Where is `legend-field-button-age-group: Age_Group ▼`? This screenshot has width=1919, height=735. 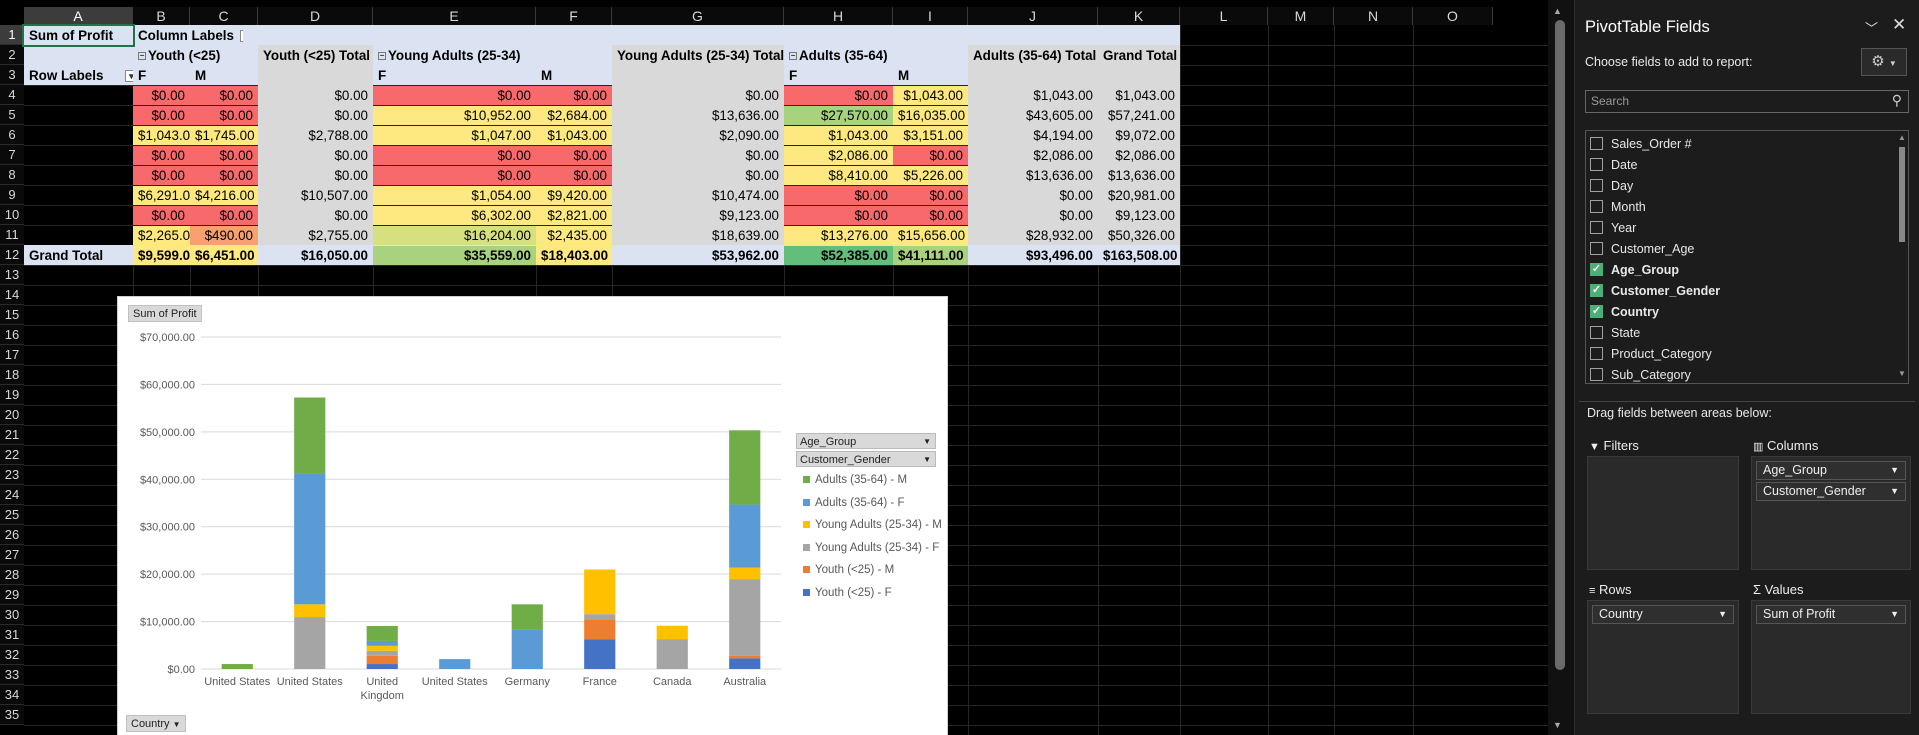 legend-field-button-age-group: Age_Group ▼ is located at coordinates (866, 441).